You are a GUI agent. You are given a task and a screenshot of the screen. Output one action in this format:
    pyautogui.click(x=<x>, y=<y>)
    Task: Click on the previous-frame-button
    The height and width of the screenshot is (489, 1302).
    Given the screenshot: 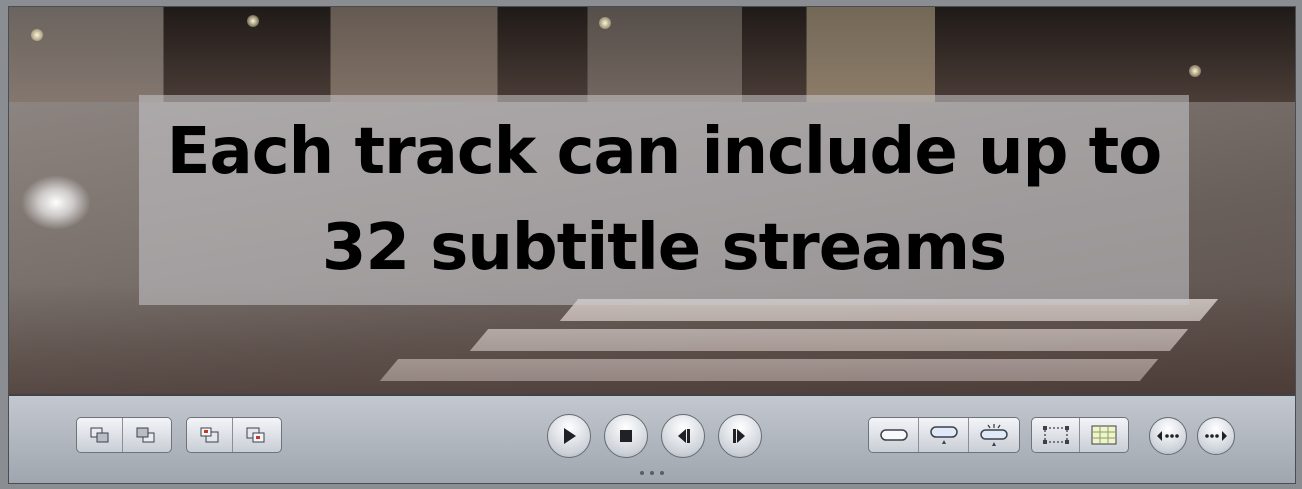 What is the action you would take?
    pyautogui.click(x=683, y=436)
    